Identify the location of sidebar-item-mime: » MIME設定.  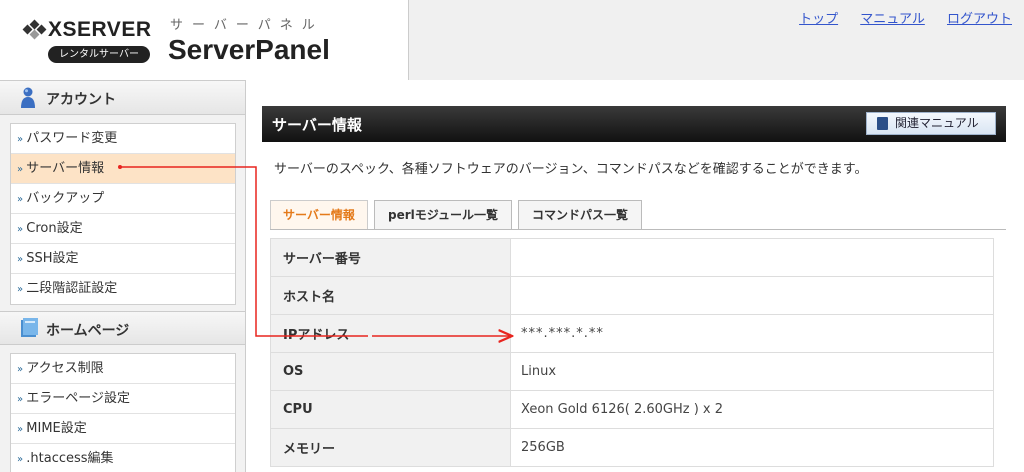
(123, 429).